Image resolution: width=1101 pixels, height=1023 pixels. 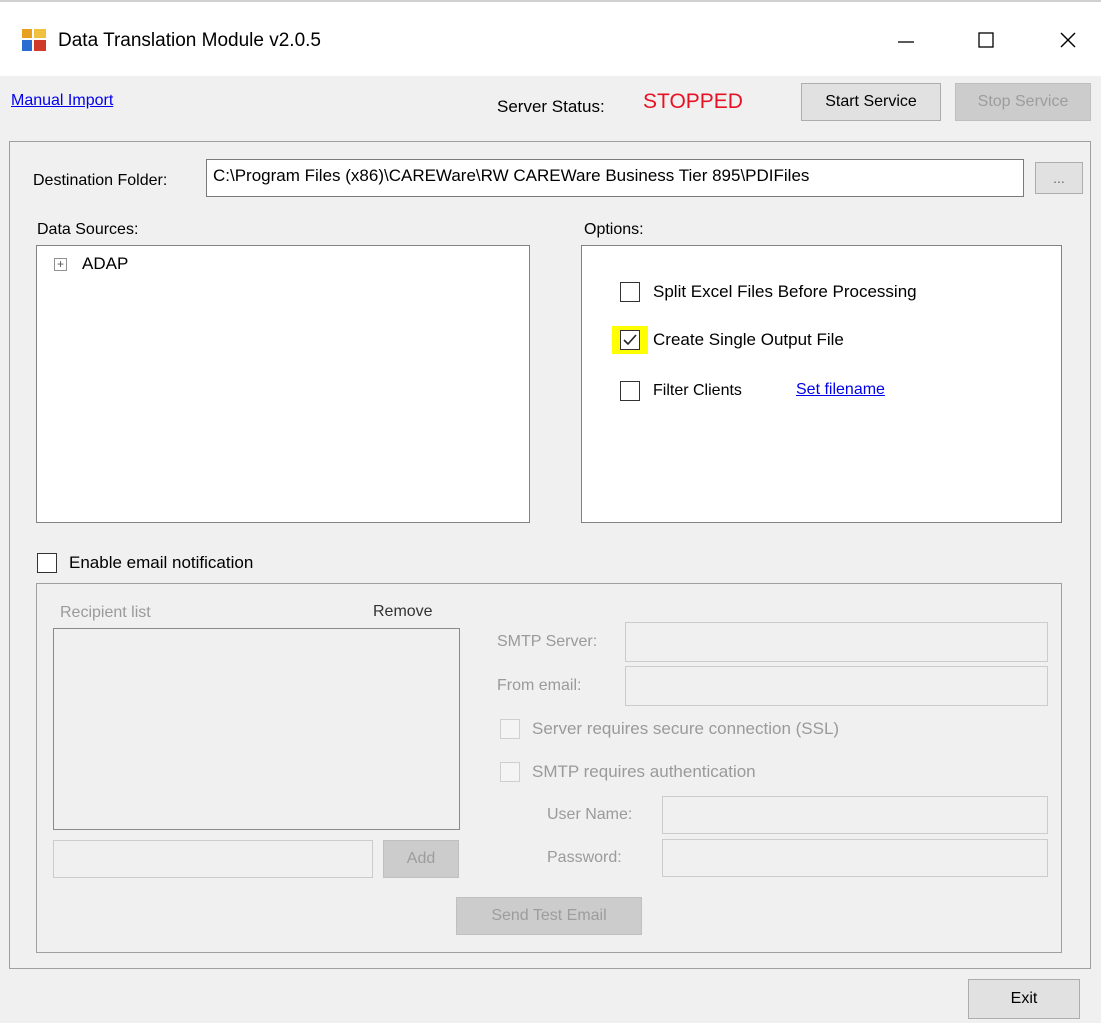 What do you see at coordinates (539, 685) in the screenshot?
I see `from-email-label: From email:` at bounding box center [539, 685].